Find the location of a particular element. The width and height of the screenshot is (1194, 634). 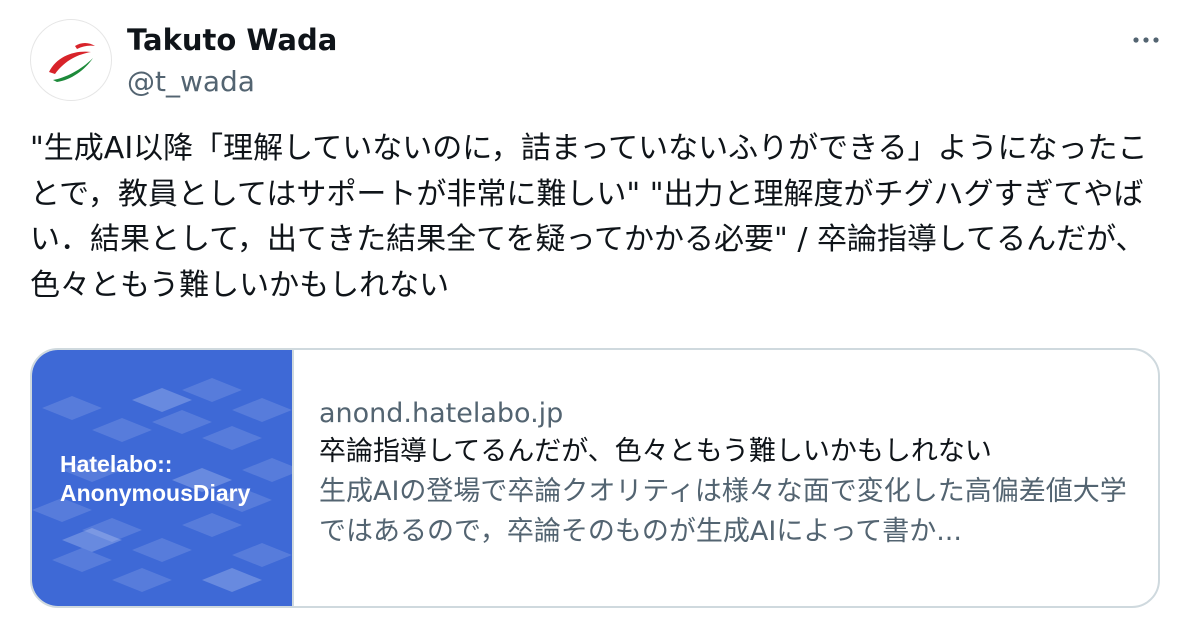

author-name: Takuto Wada is located at coordinates (232, 40).